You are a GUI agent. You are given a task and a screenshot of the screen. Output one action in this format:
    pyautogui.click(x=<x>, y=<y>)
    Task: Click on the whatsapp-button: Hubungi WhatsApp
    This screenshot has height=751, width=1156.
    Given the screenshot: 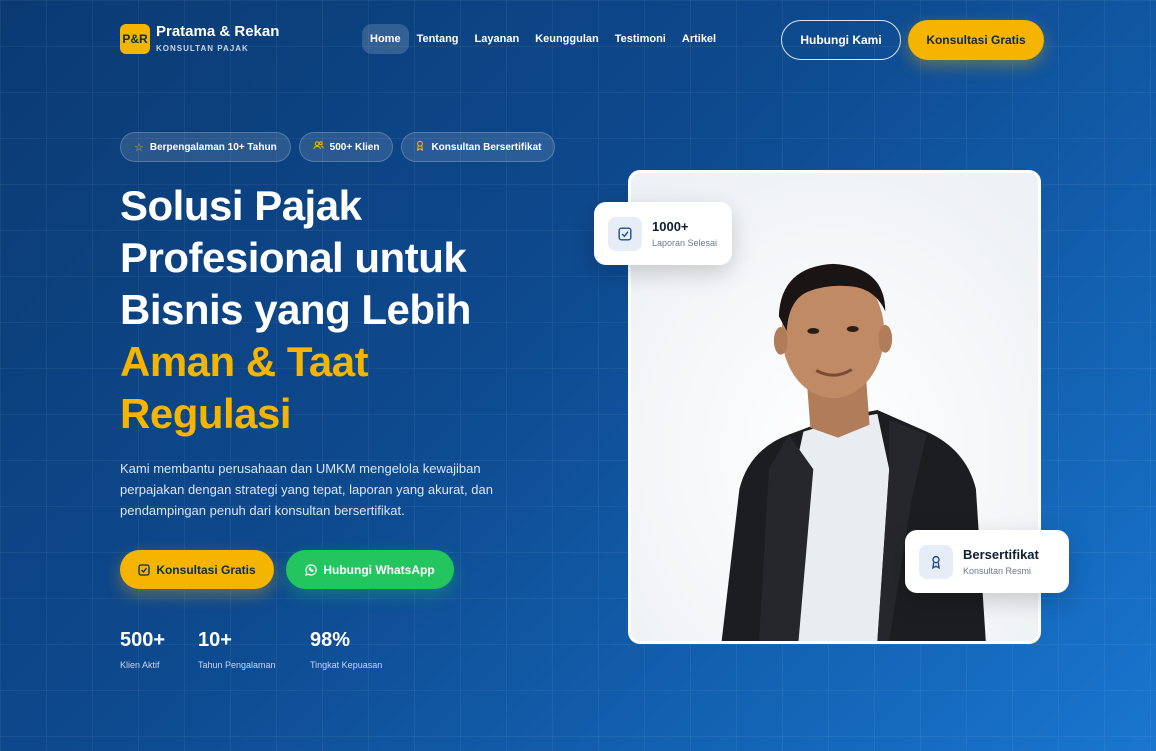 What is the action you would take?
    pyautogui.click(x=370, y=569)
    